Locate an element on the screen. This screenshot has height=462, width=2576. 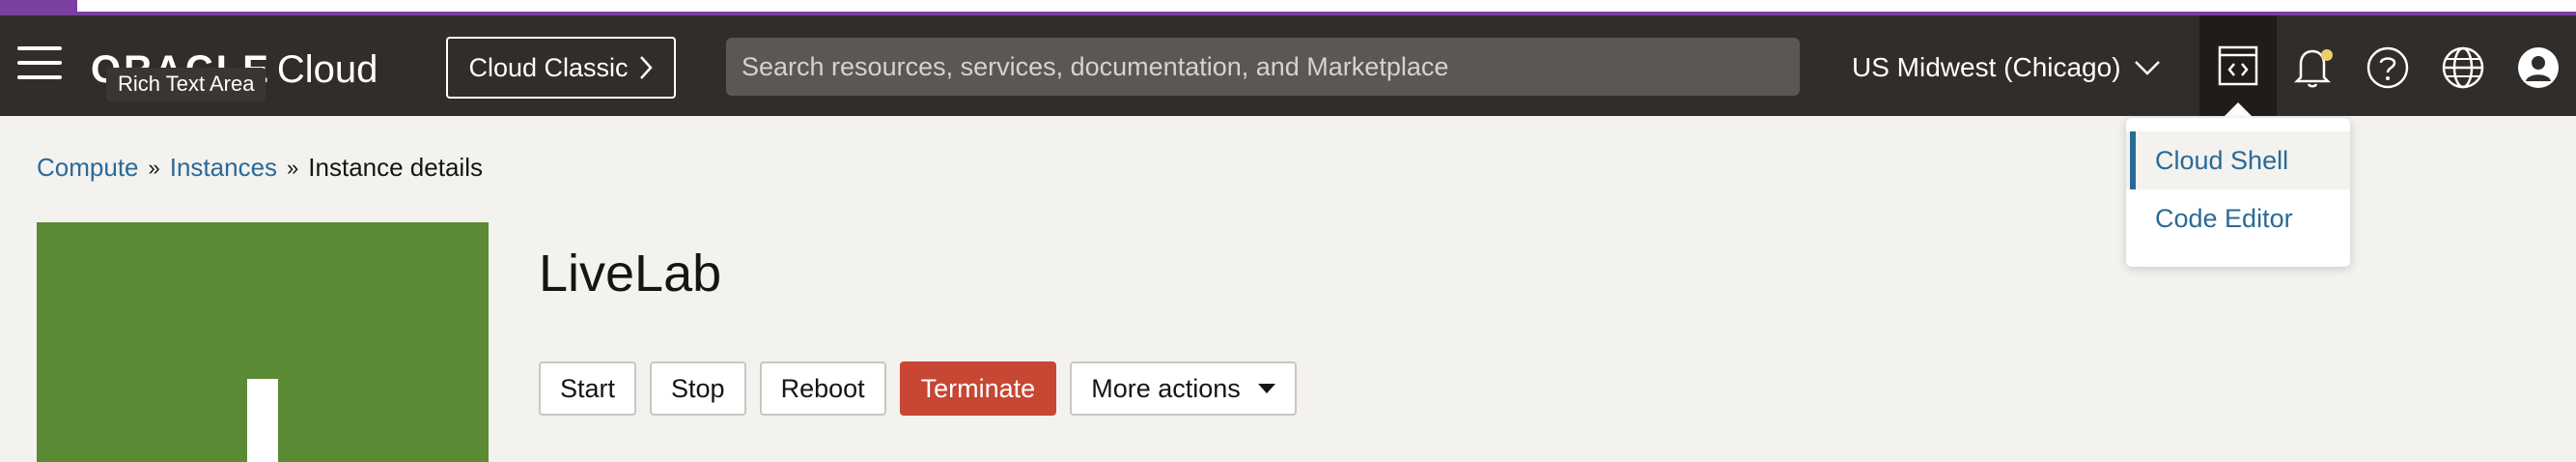
profile-button is located at coordinates (2539, 67).